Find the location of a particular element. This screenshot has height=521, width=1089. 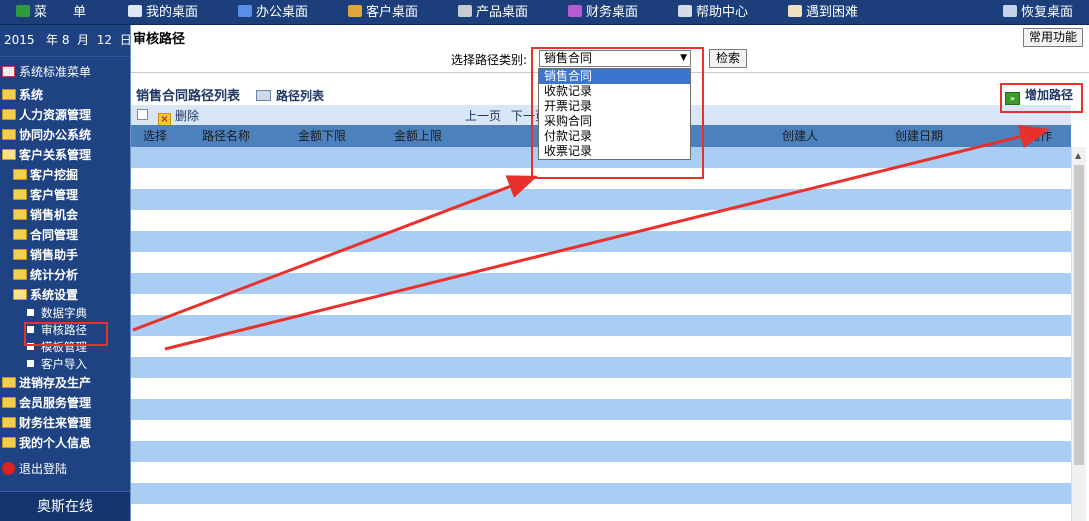

scroll-up-icon: ▲ is located at coordinates (1078, 155).